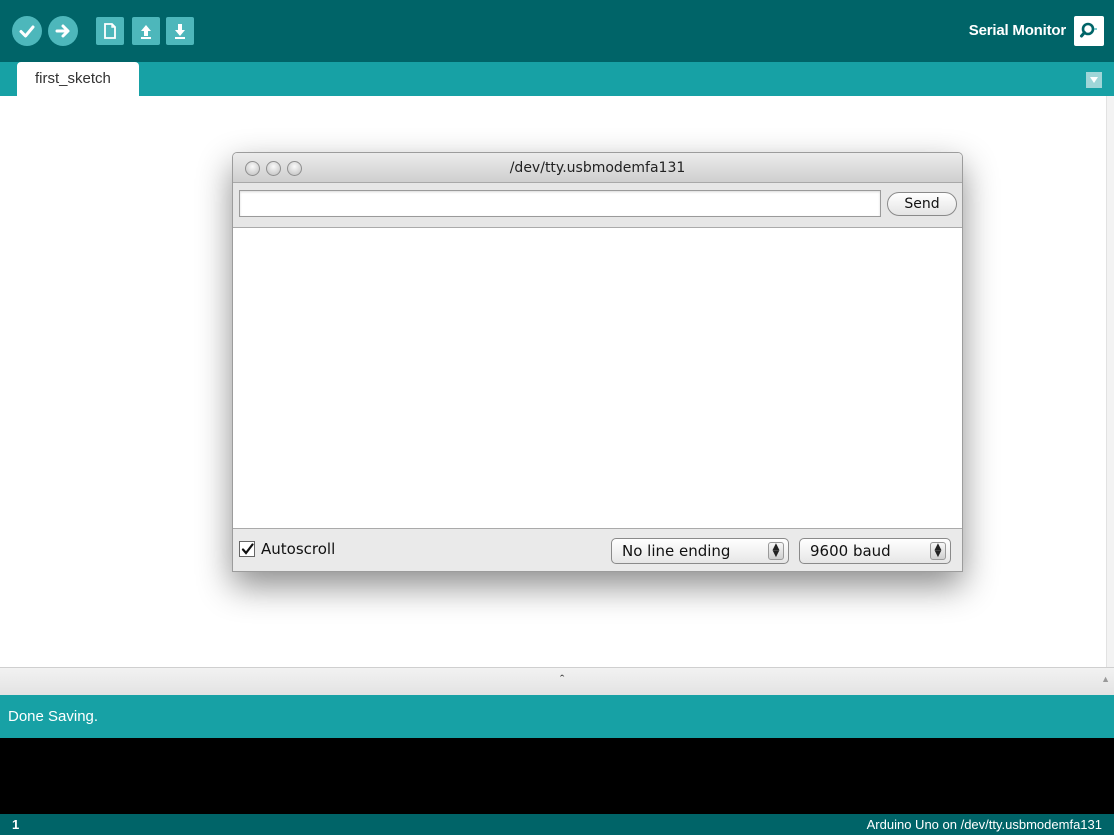  What do you see at coordinates (298, 549) in the screenshot?
I see `autoscroll-label: Autoscroll` at bounding box center [298, 549].